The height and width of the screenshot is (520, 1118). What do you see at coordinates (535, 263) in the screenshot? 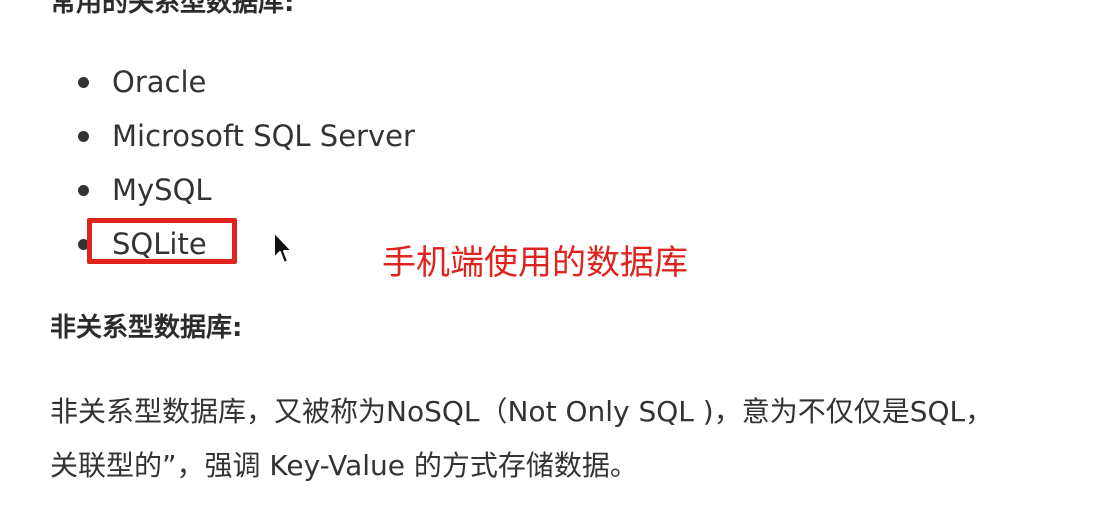
I see `annotation-label: 手机端使用的数据库` at bounding box center [535, 263].